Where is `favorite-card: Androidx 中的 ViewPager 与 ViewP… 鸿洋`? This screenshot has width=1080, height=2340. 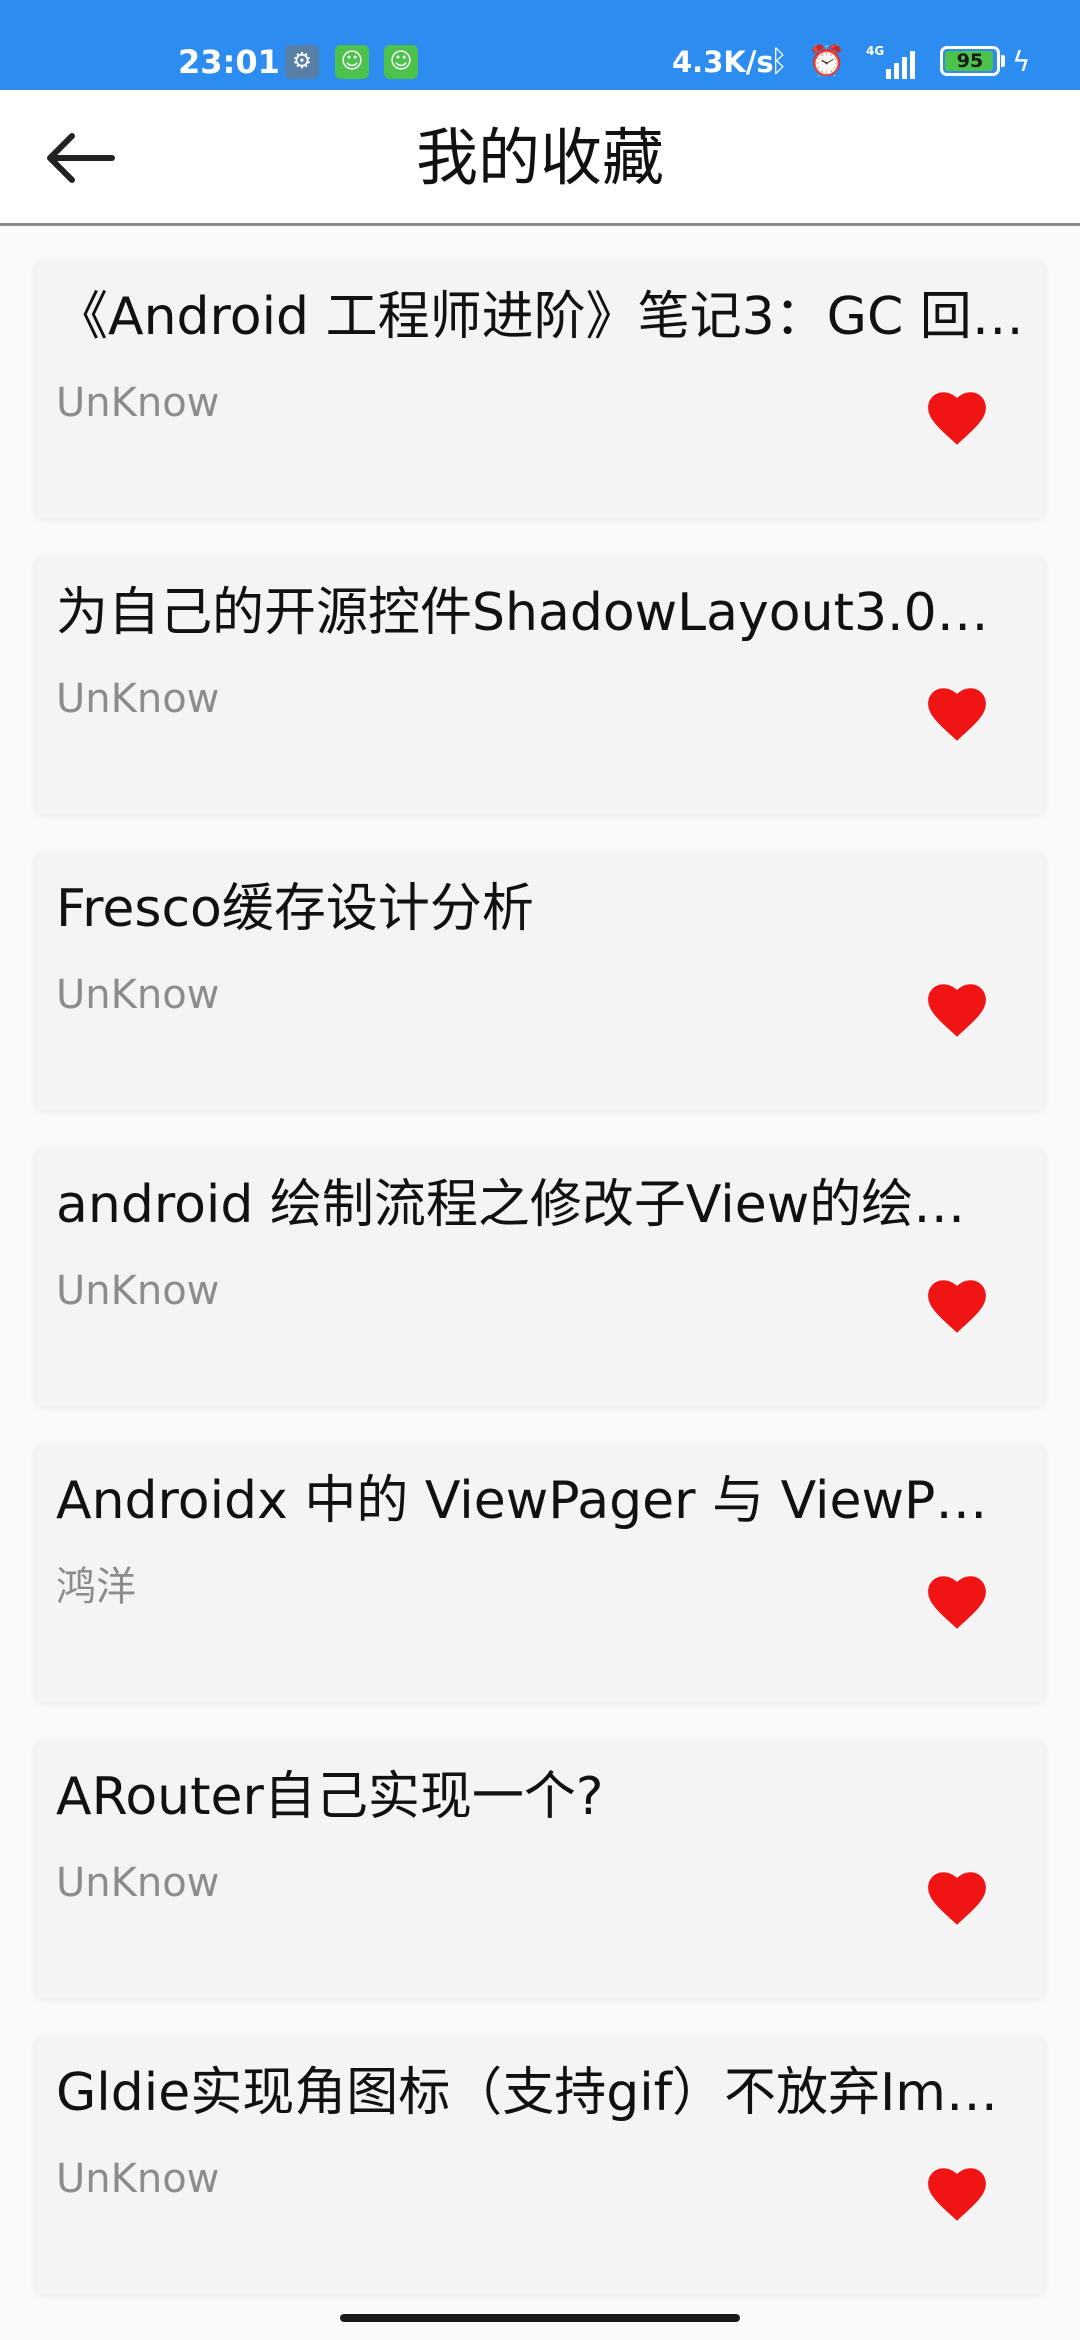
favorite-card: Androidx 中的 ViewPager 与 ViewP… 鸿洋 is located at coordinates (540, 1572).